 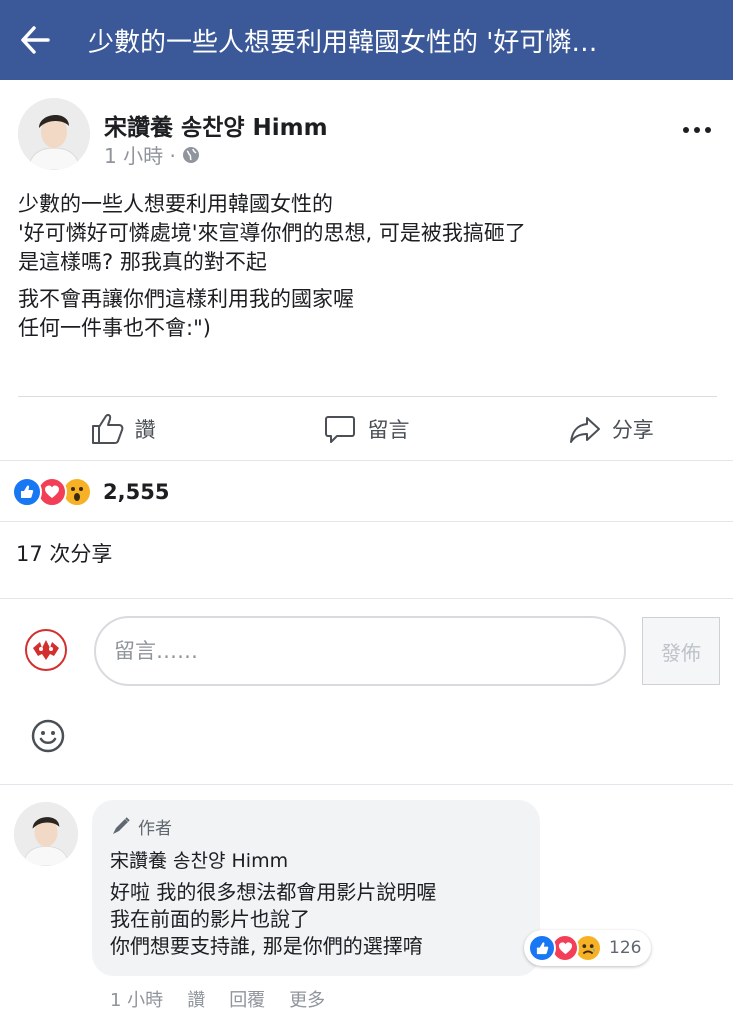 I want to click on emoji-button, so click(x=48, y=736).